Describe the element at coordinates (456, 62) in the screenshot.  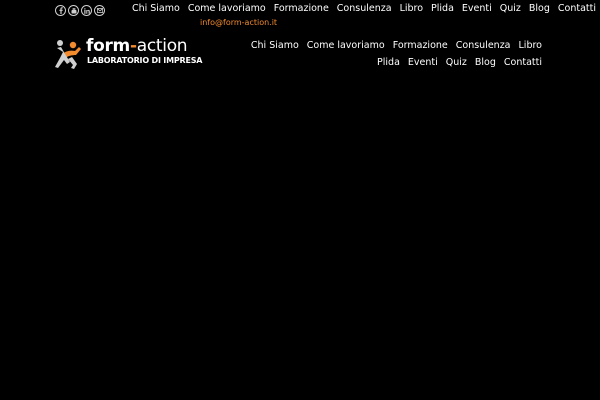
I see `main-nav-quiz: Quiz` at that location.